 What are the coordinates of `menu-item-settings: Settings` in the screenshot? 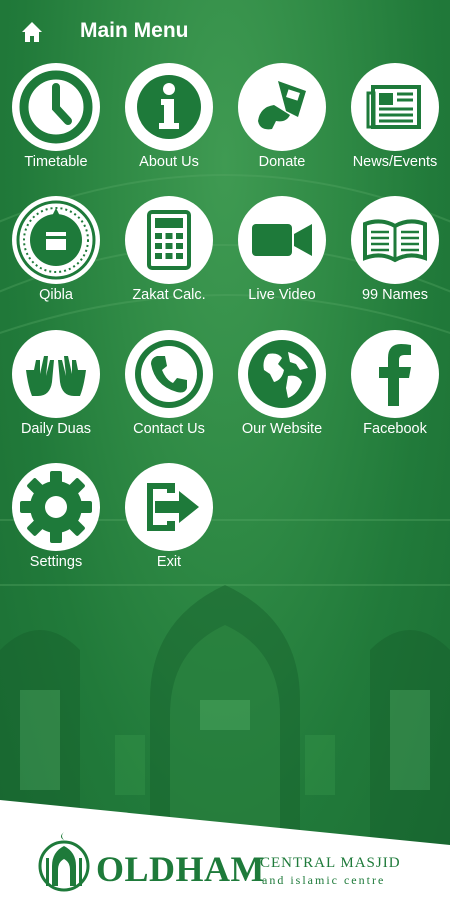 It's located at (56, 523).